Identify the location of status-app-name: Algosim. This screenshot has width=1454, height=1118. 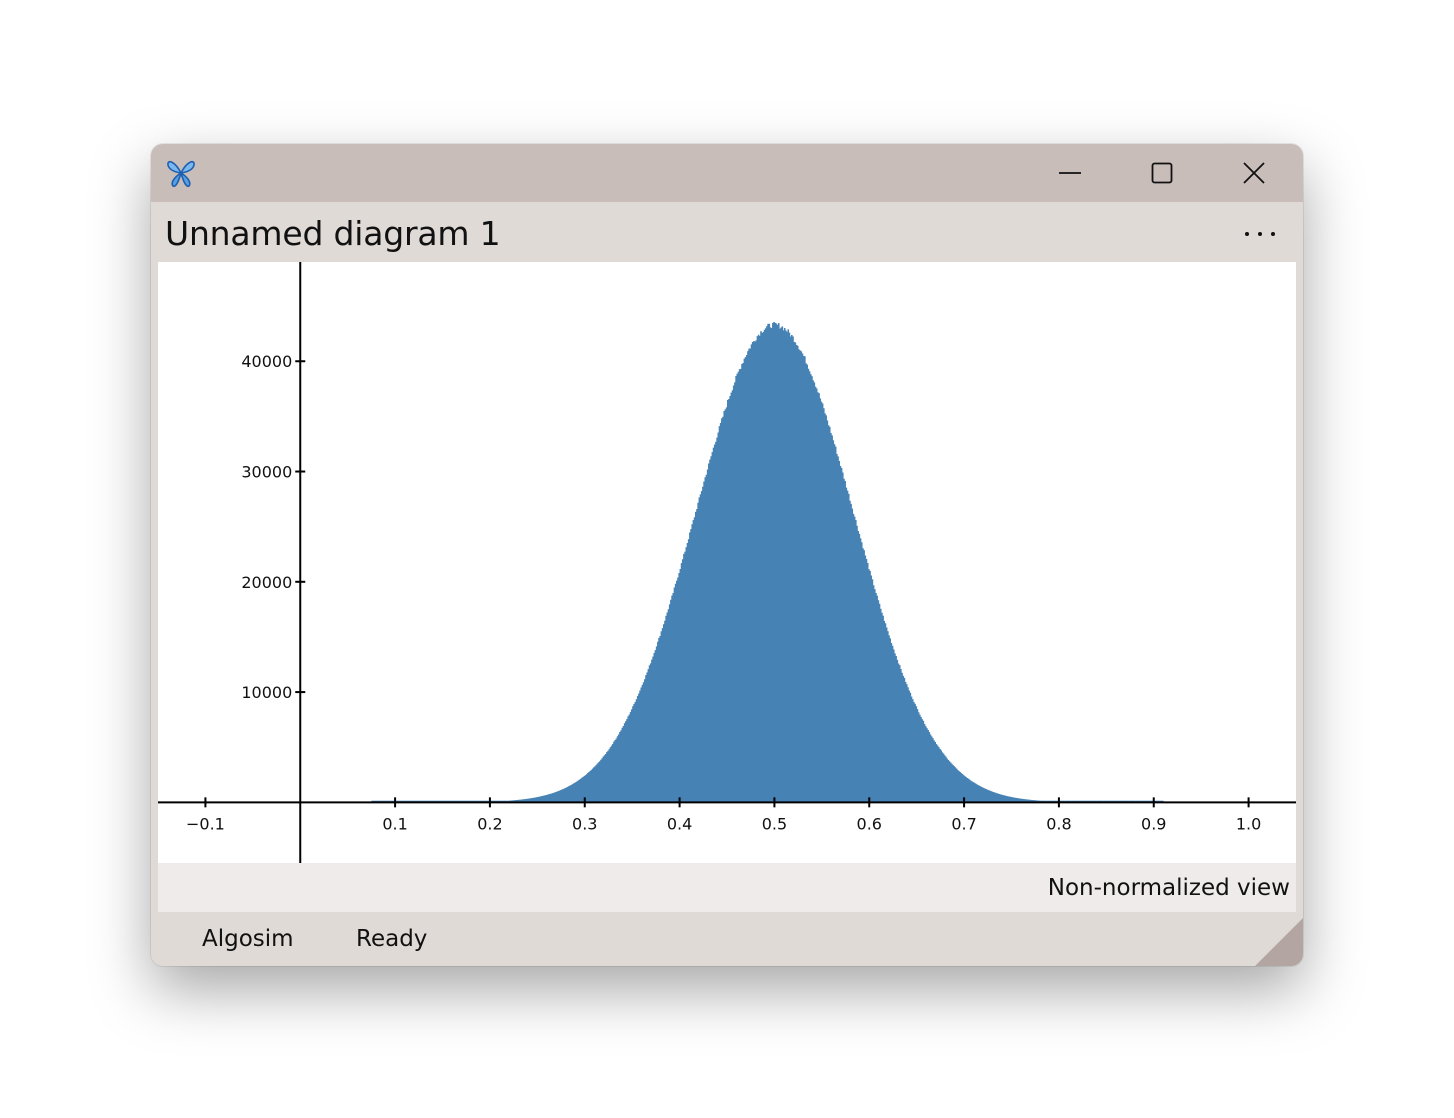
(248, 939).